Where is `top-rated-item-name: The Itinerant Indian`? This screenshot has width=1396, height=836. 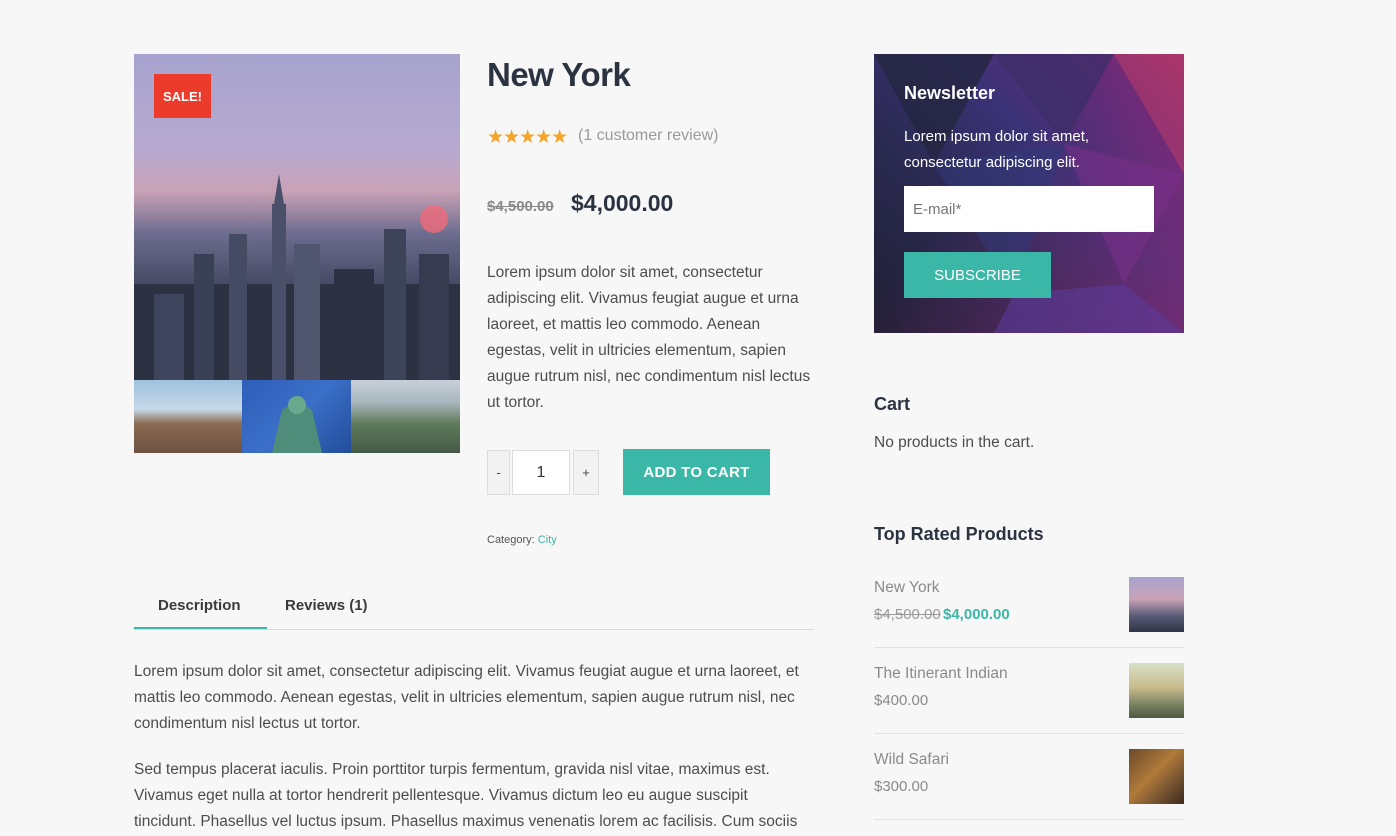
top-rated-item-name: The Itinerant Indian is located at coordinates (941, 674).